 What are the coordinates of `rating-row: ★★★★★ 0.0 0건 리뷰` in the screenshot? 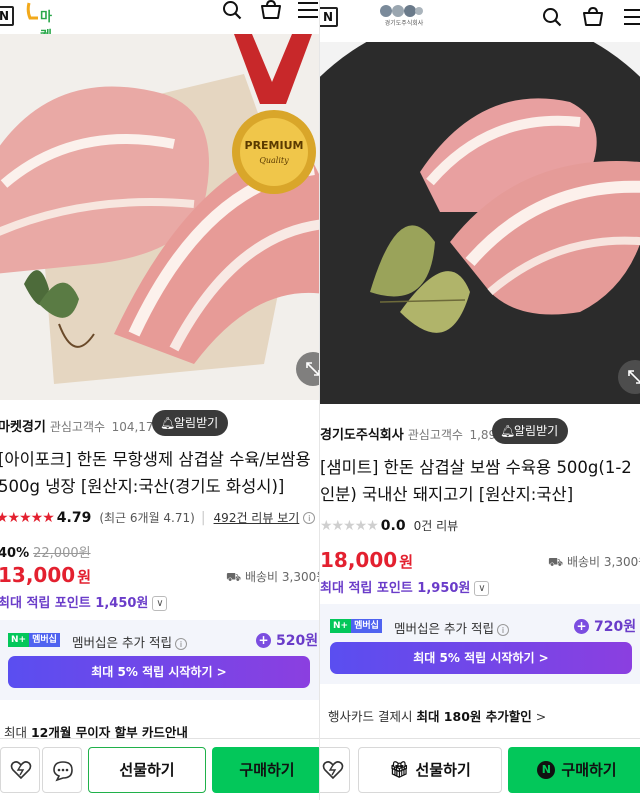 It's located at (389, 525).